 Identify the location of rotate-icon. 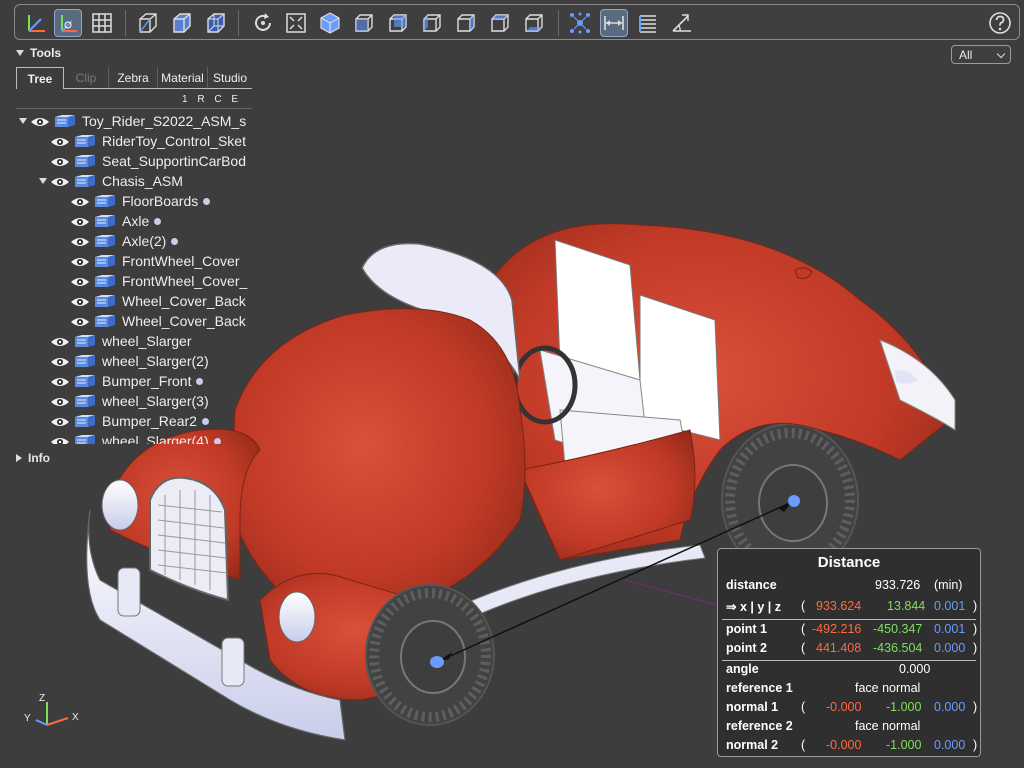
(263, 23).